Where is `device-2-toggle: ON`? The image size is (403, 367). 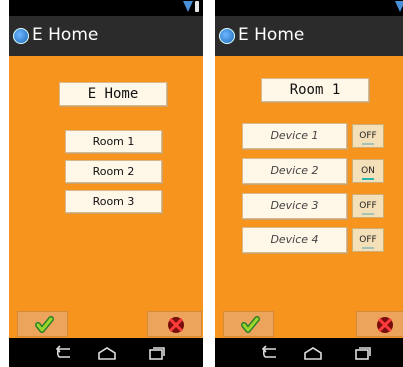
device-2-toggle: ON is located at coordinates (368, 171).